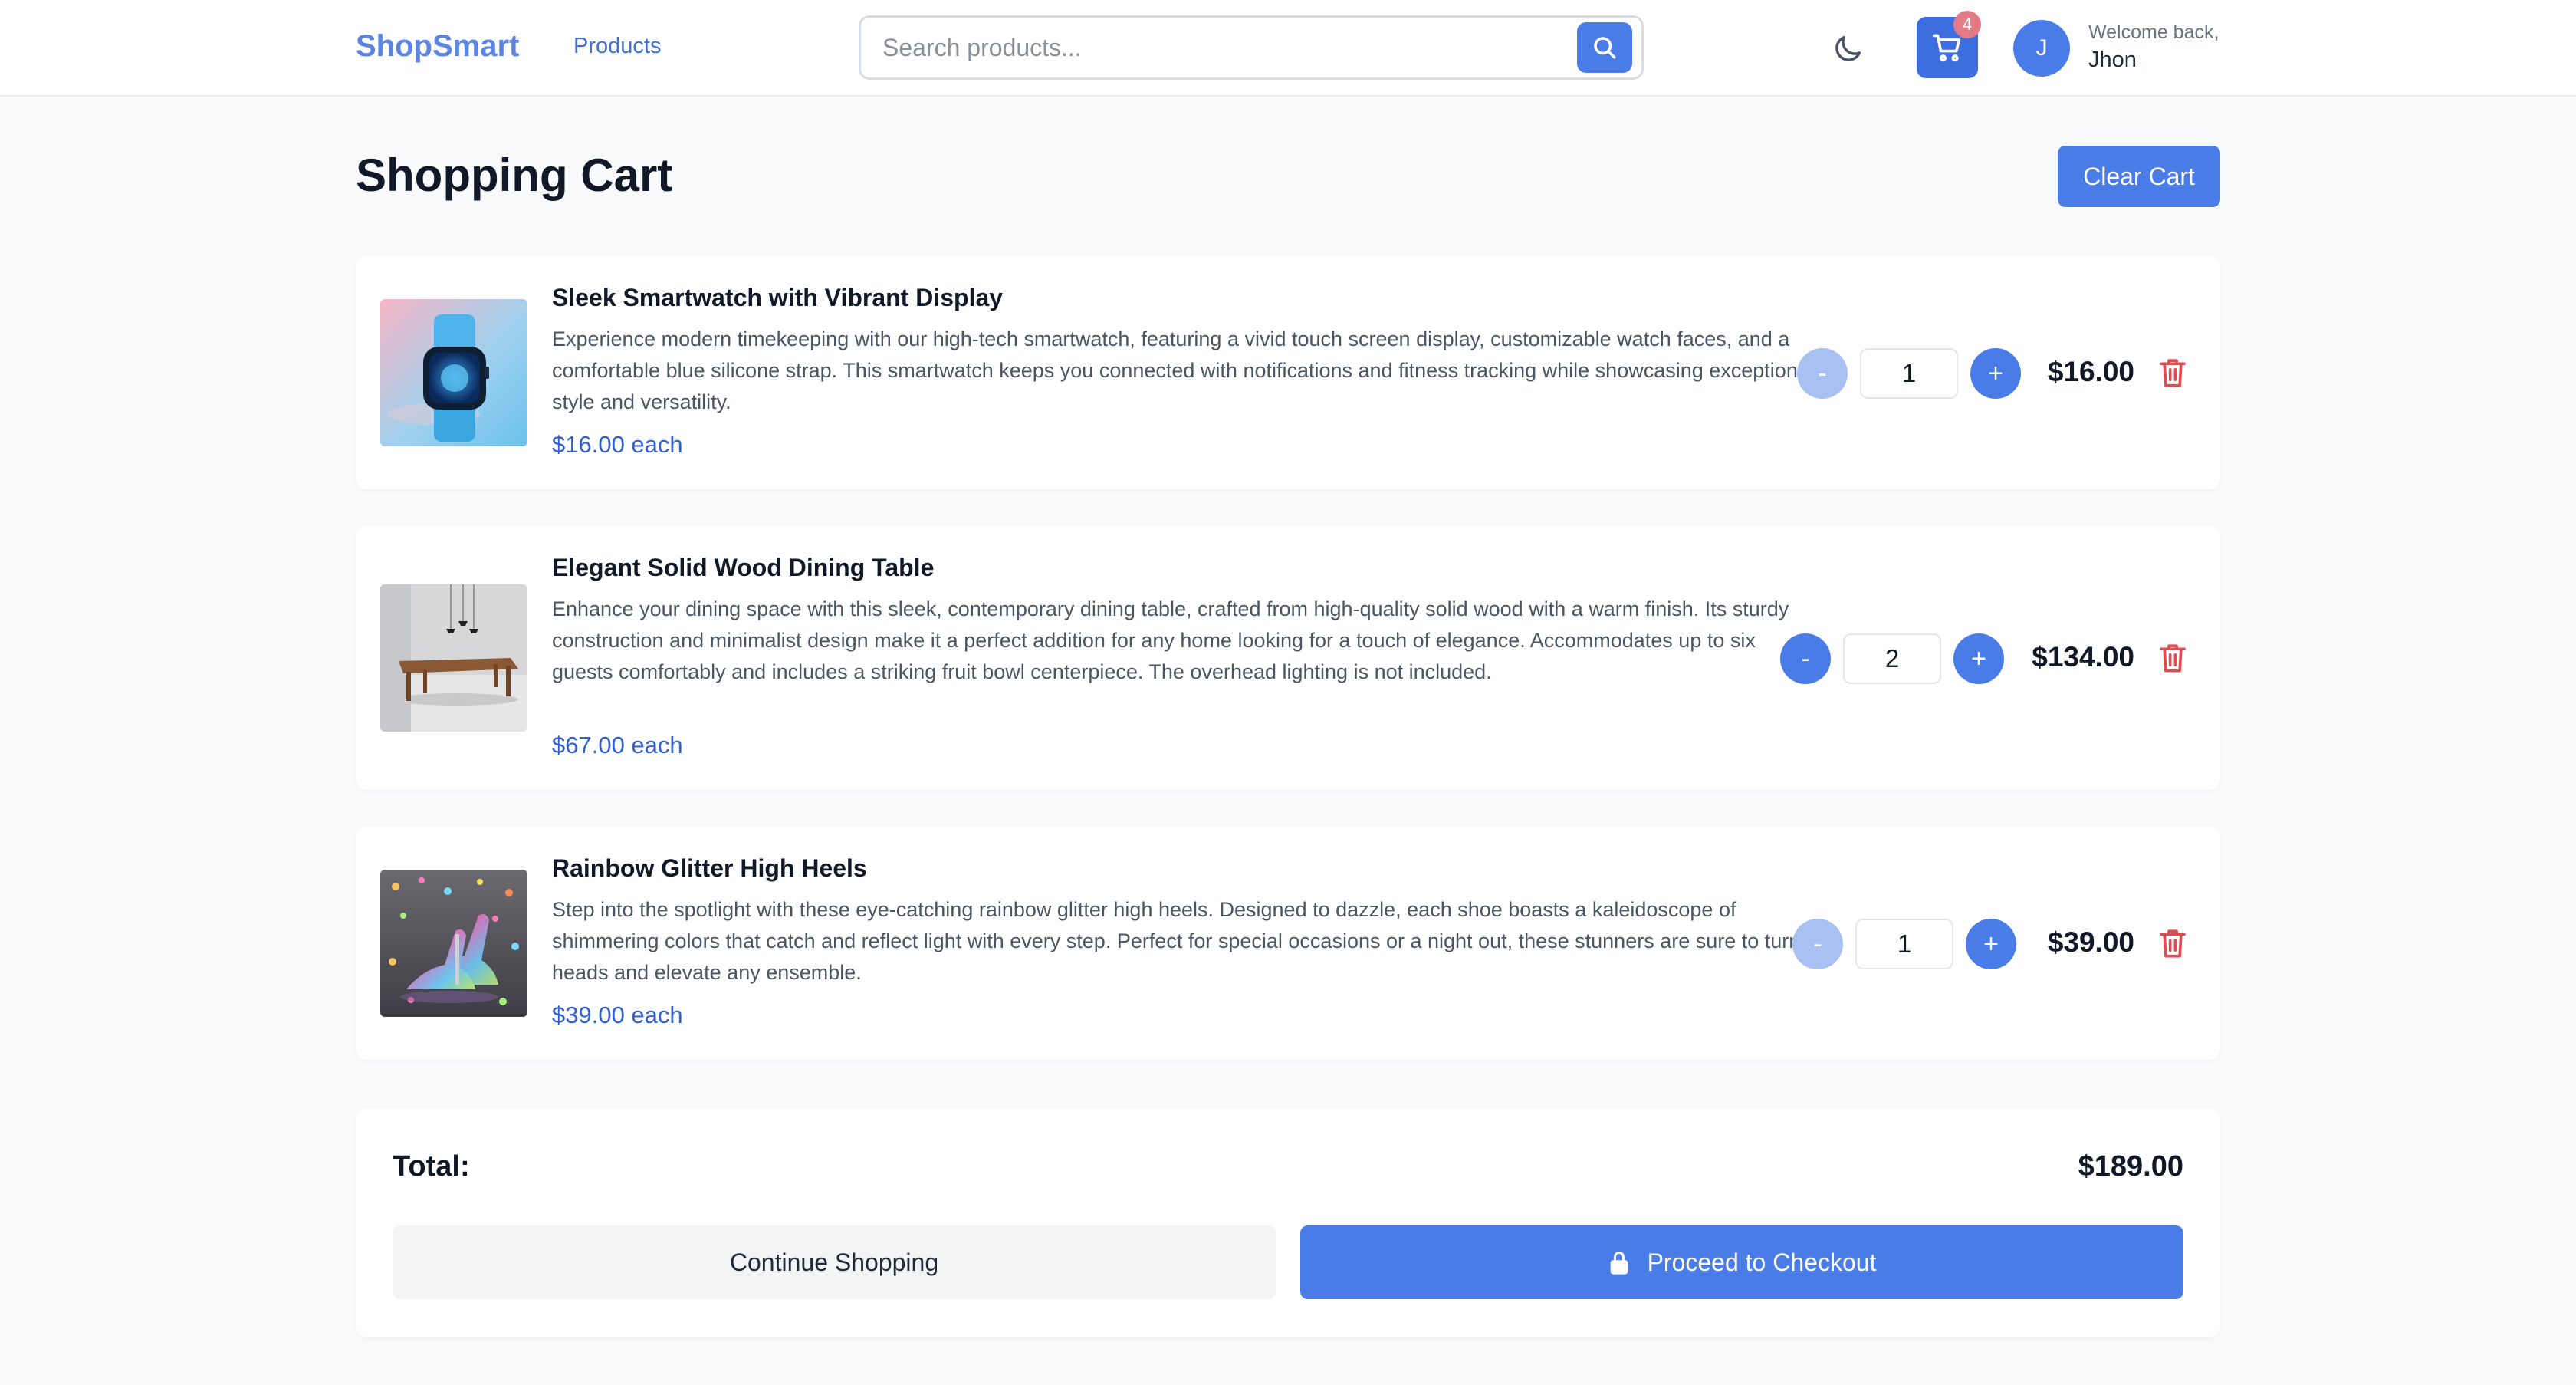 Image resolution: width=2576 pixels, height=1385 pixels. What do you see at coordinates (1892, 659) in the screenshot?
I see `quantity-input: 2` at bounding box center [1892, 659].